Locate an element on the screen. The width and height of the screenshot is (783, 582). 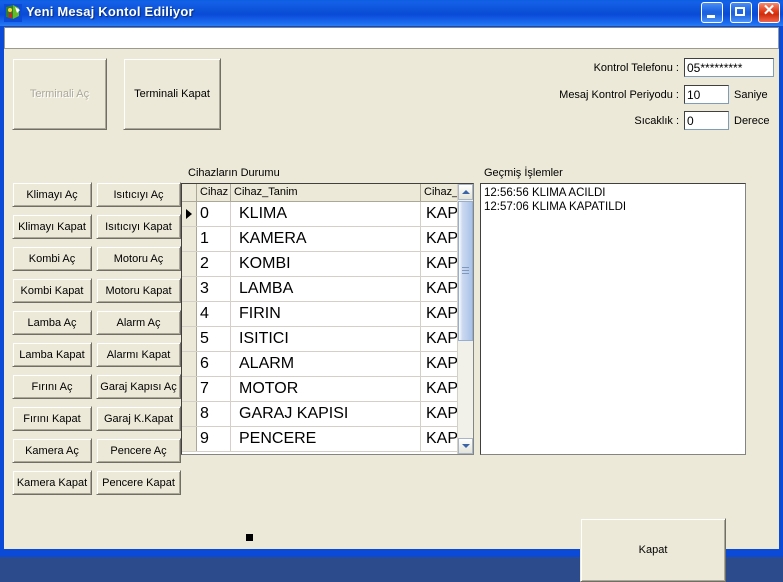
command-button-lamba-a: Lamba Aç is located at coordinates (52, 322).